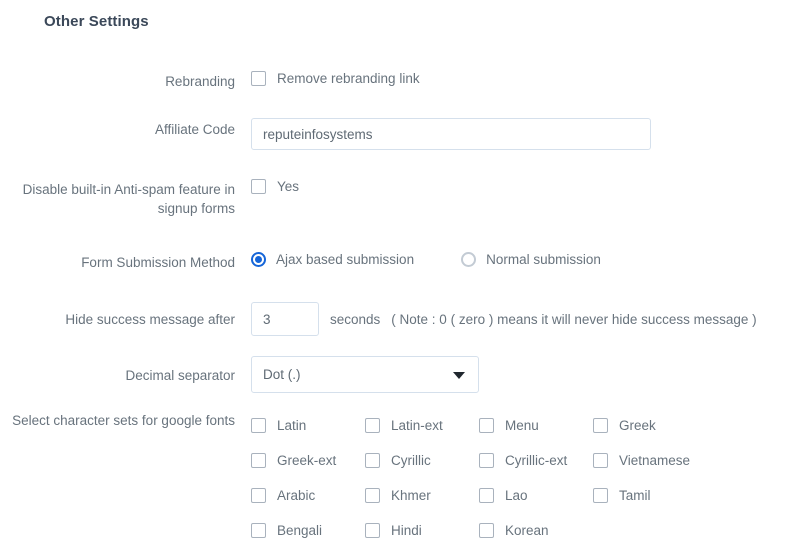 This screenshot has width=796, height=558. I want to click on checkbox-remove-rebranding-link: Remove rebranding link, so click(335, 78).